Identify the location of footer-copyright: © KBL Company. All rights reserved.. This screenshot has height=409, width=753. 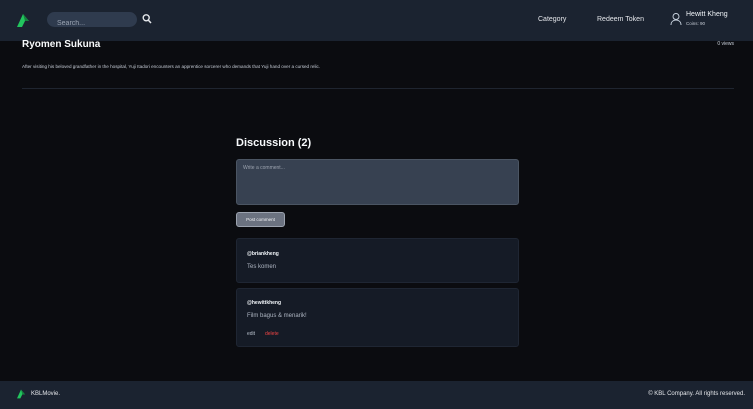
(696, 394).